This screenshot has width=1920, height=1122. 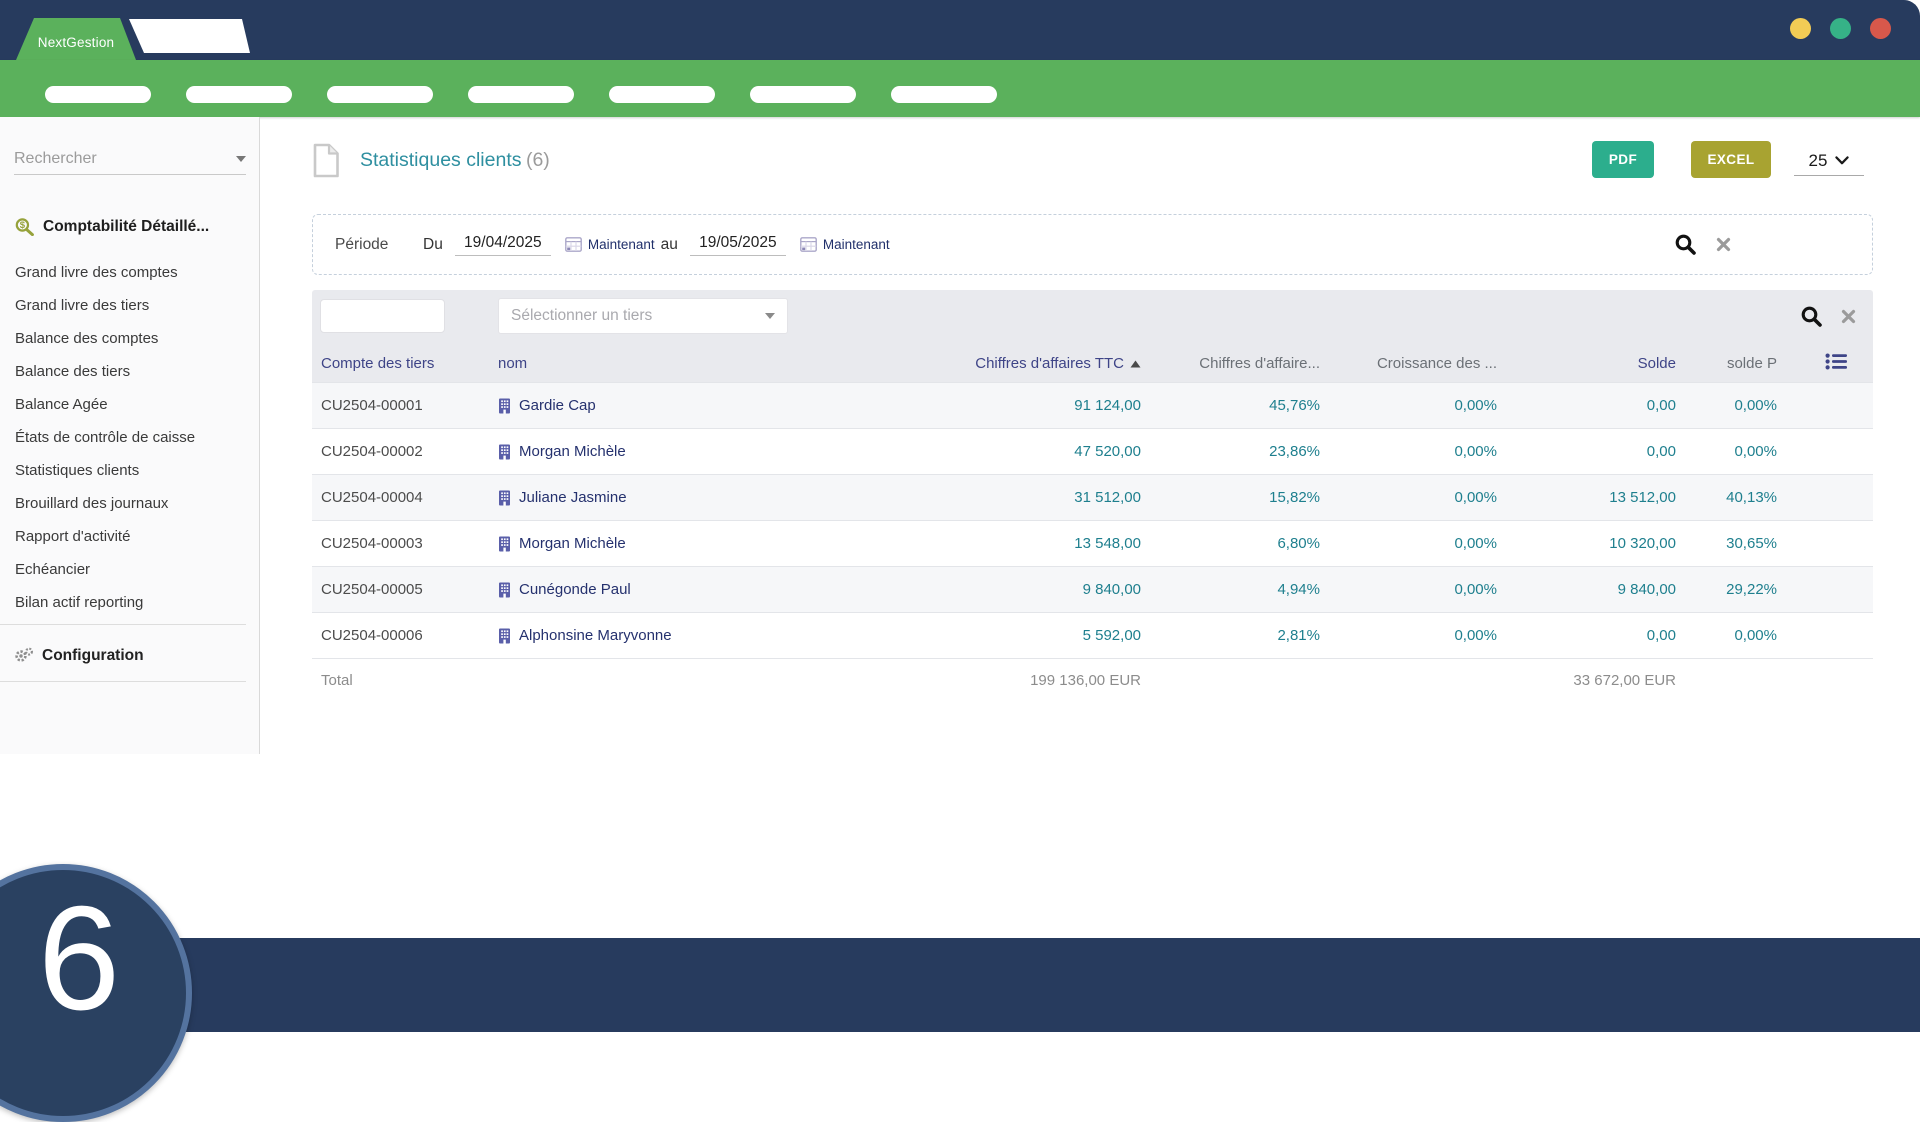 I want to click on window-dot-green, so click(x=1840, y=28).